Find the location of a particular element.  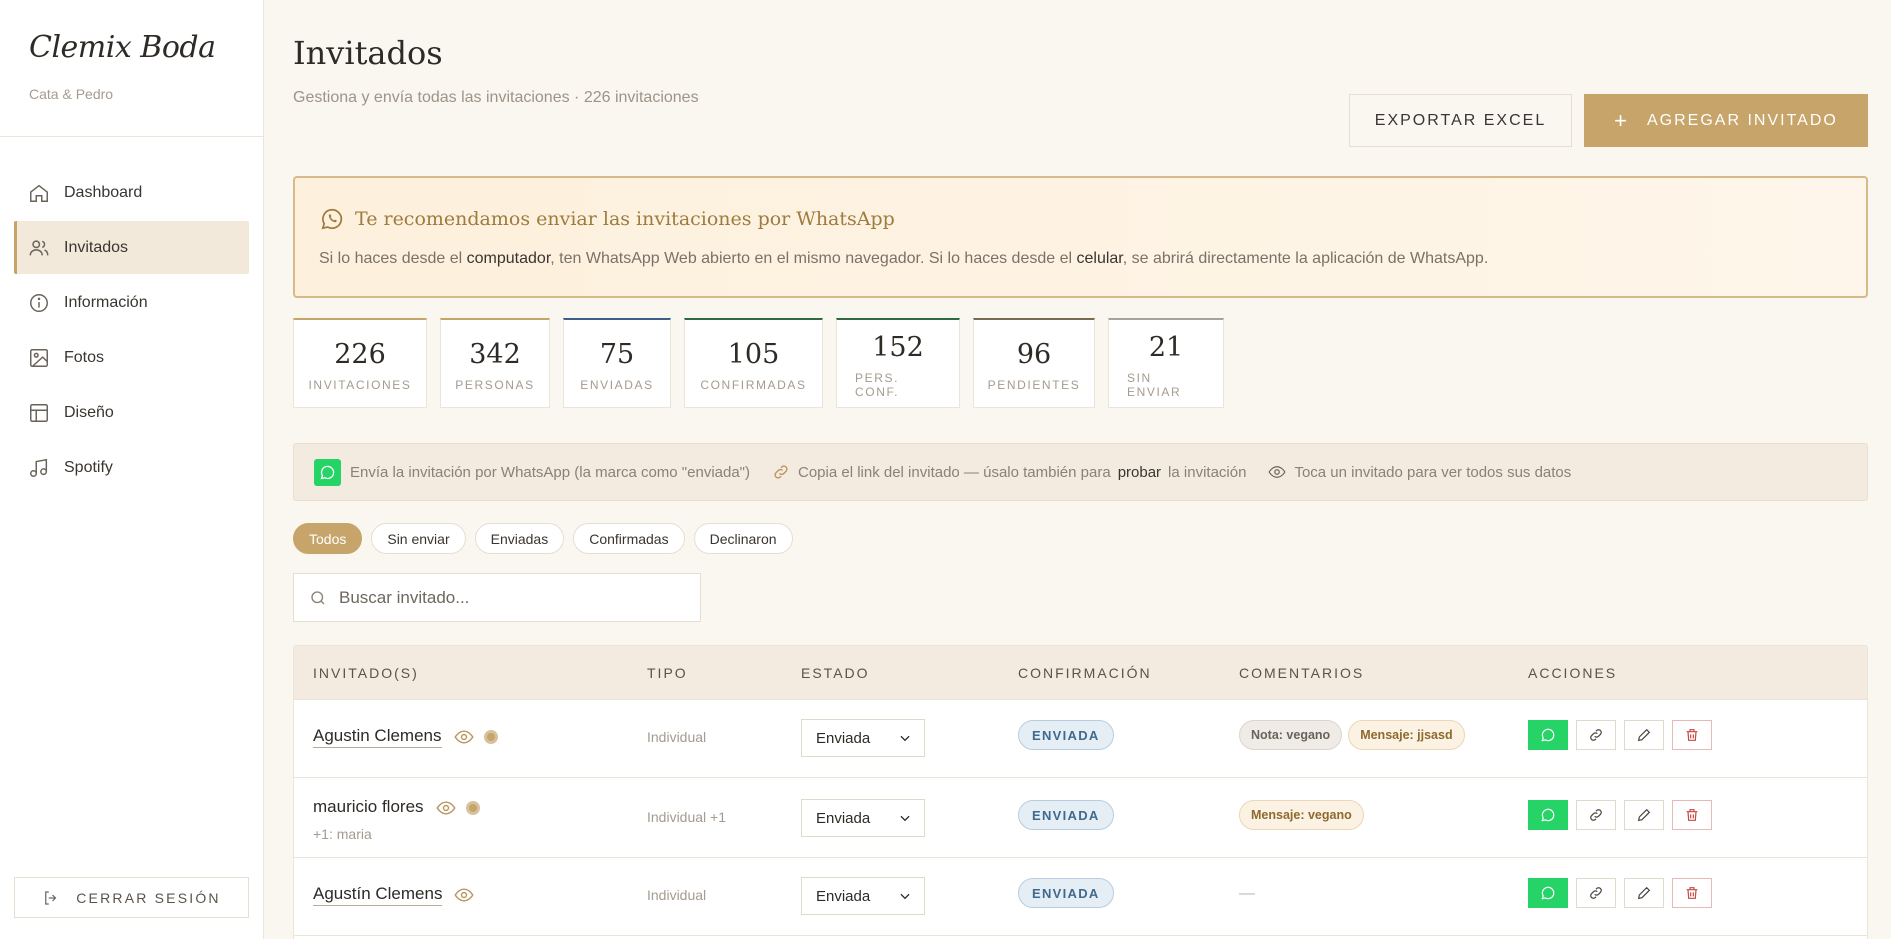

search-input is located at coordinates (509, 597).